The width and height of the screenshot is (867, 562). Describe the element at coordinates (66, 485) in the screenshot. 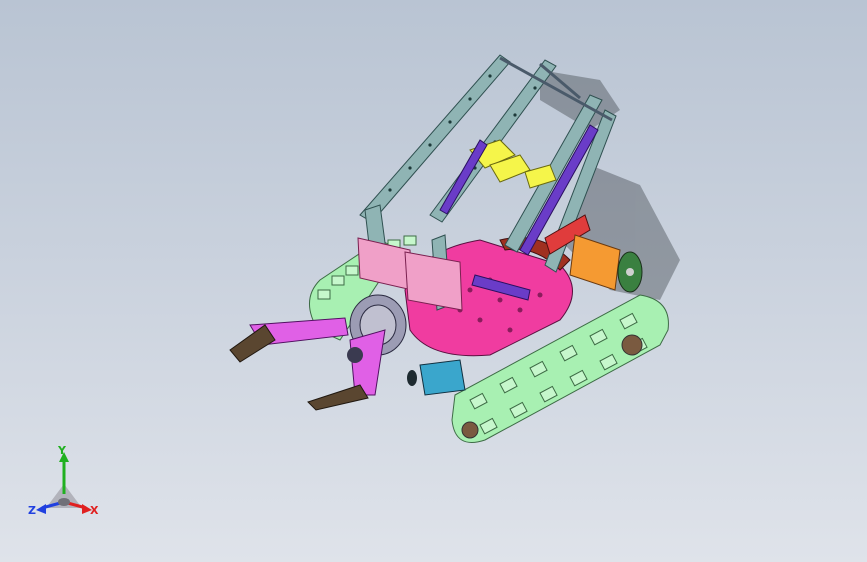

I see `coordinate-triad: Y X Z` at that location.